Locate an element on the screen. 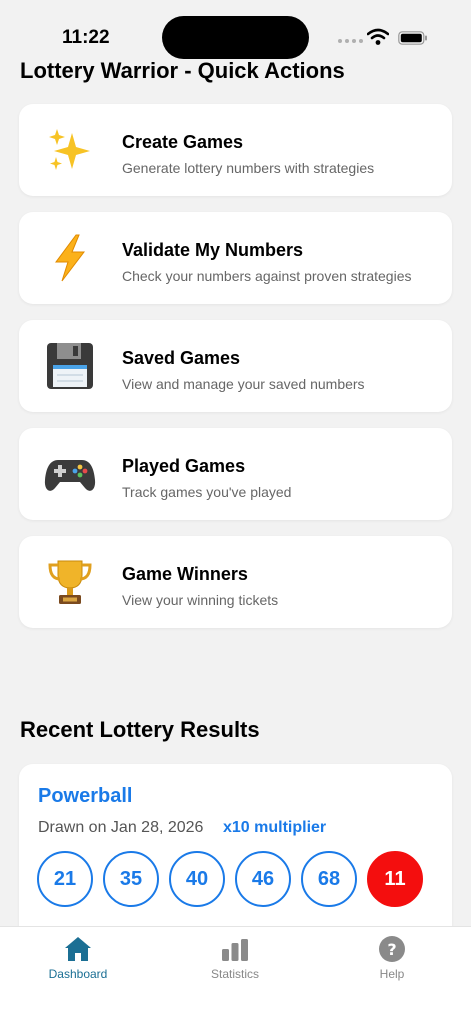 This screenshot has height=1024, width=471. game-name: Powerball is located at coordinates (85, 796).